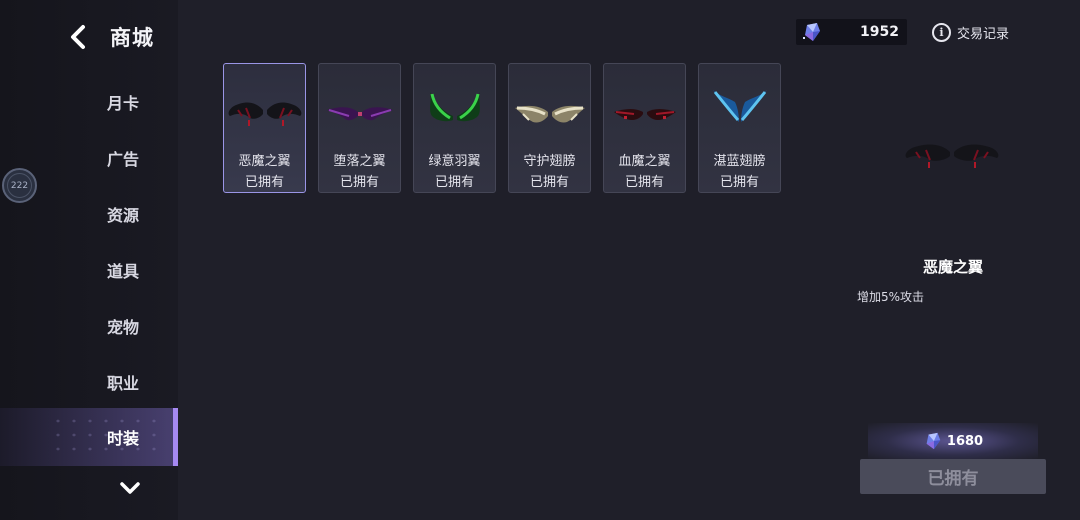 The image size is (1080, 520). Describe the element at coordinates (550, 114) in the screenshot. I see `guardian-wings-icon` at that location.